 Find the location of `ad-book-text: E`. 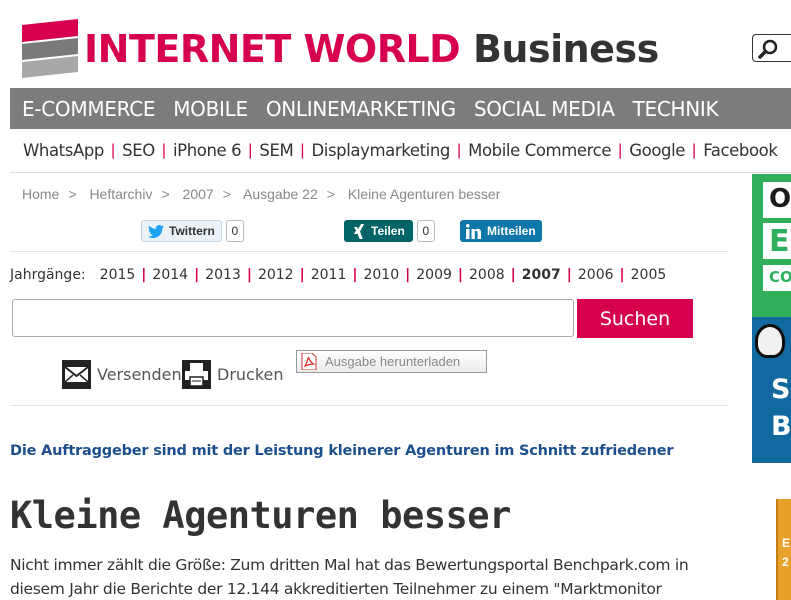

ad-book-text: E is located at coordinates (786, 543).